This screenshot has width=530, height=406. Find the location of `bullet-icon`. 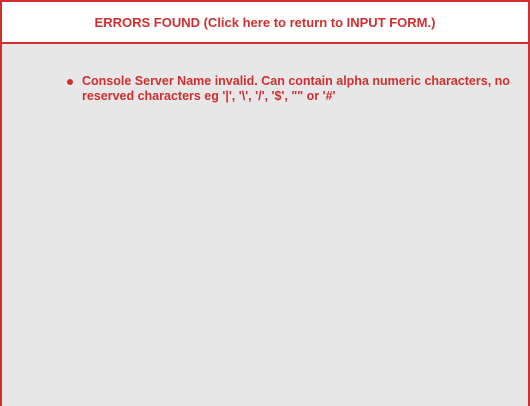

bullet-icon is located at coordinates (70, 82).